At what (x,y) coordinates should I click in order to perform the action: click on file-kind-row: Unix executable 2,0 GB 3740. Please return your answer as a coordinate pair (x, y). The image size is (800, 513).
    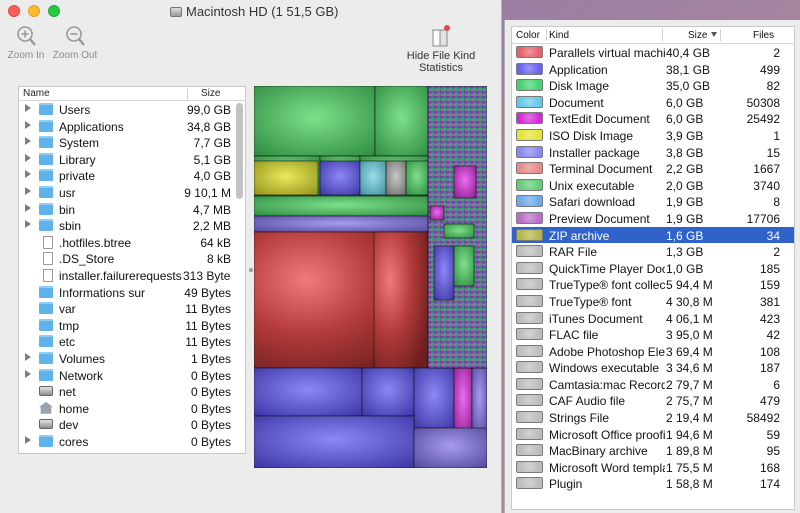
    Looking at the image, I should click on (653, 185).